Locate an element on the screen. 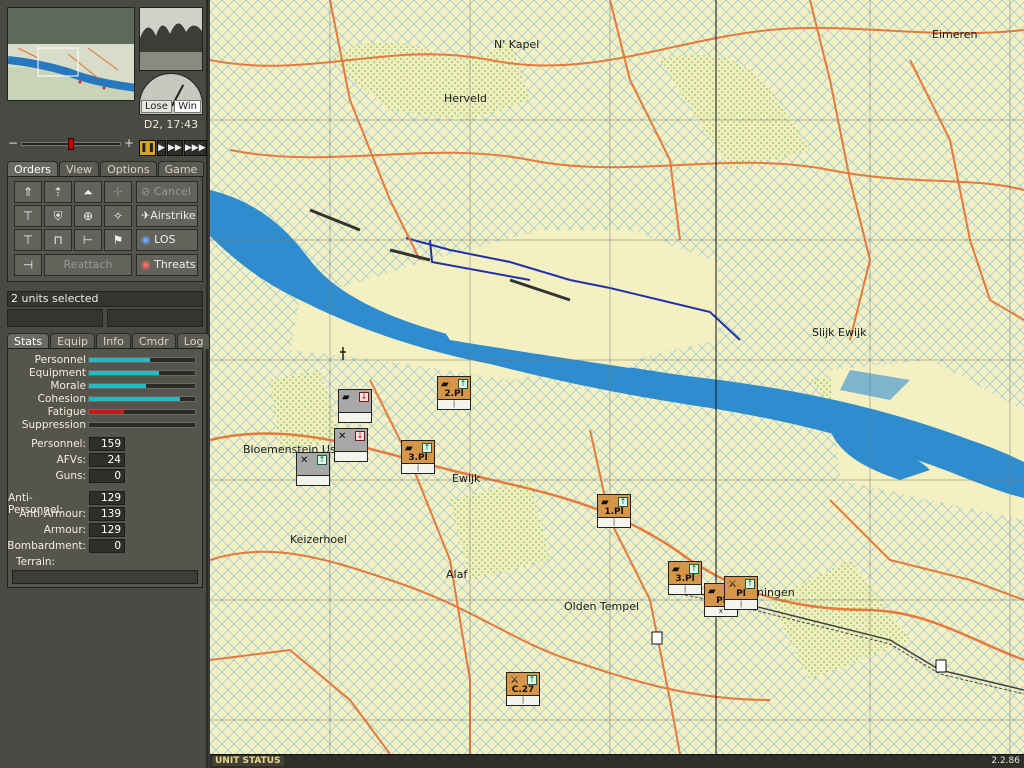 The height and width of the screenshot is (768, 1024). cancel-button: ⊘ Cancel is located at coordinates (167, 192).